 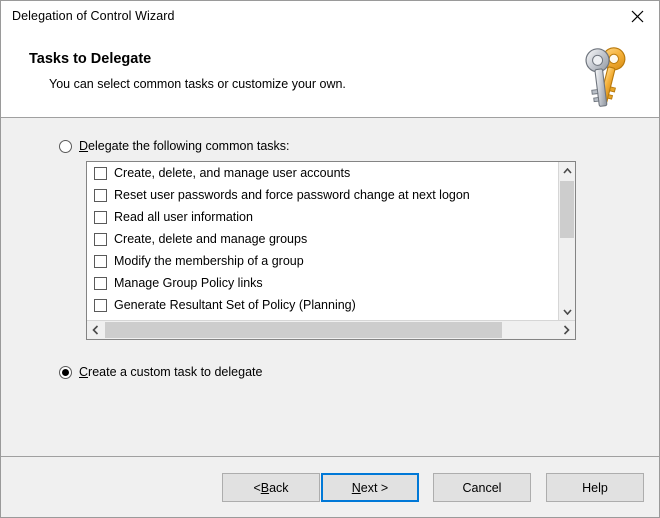 What do you see at coordinates (595, 487) in the screenshot?
I see `help-button: Help` at bounding box center [595, 487].